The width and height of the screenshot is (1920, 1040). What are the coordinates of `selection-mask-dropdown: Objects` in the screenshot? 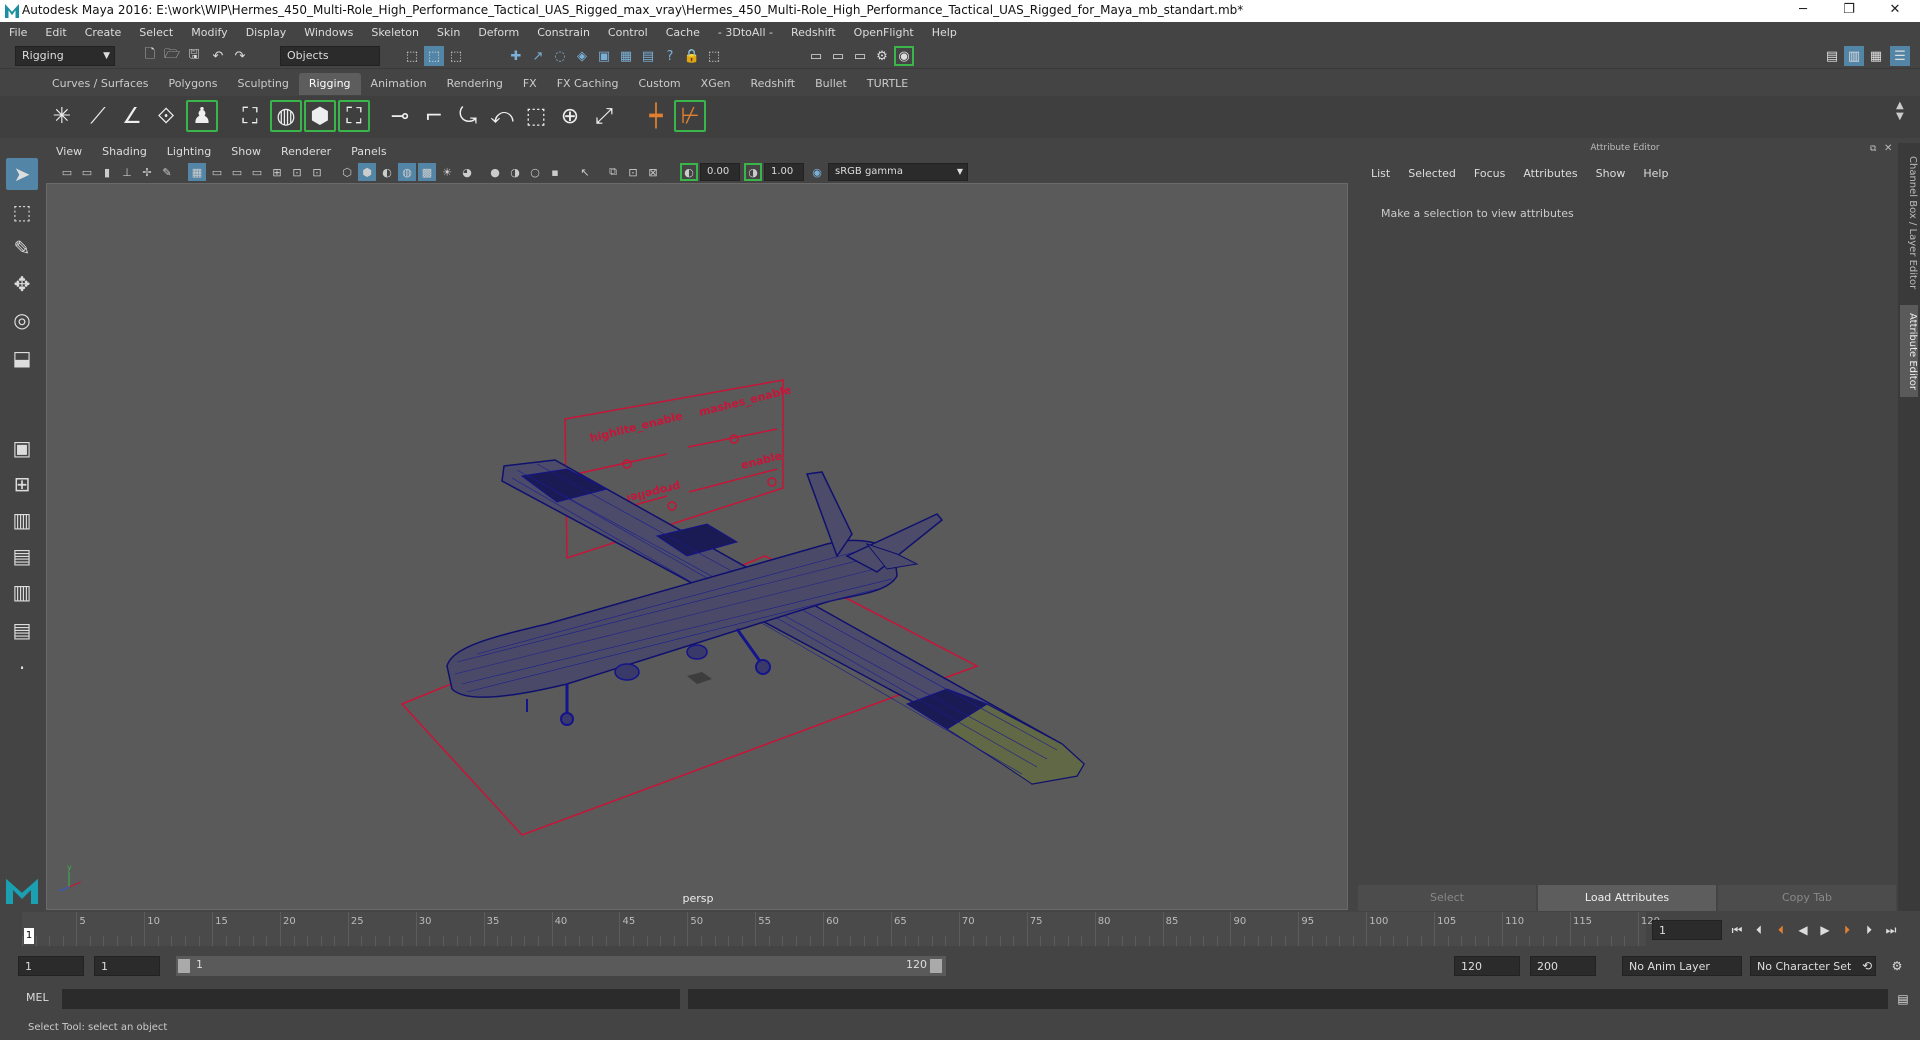 It's located at (330, 56).